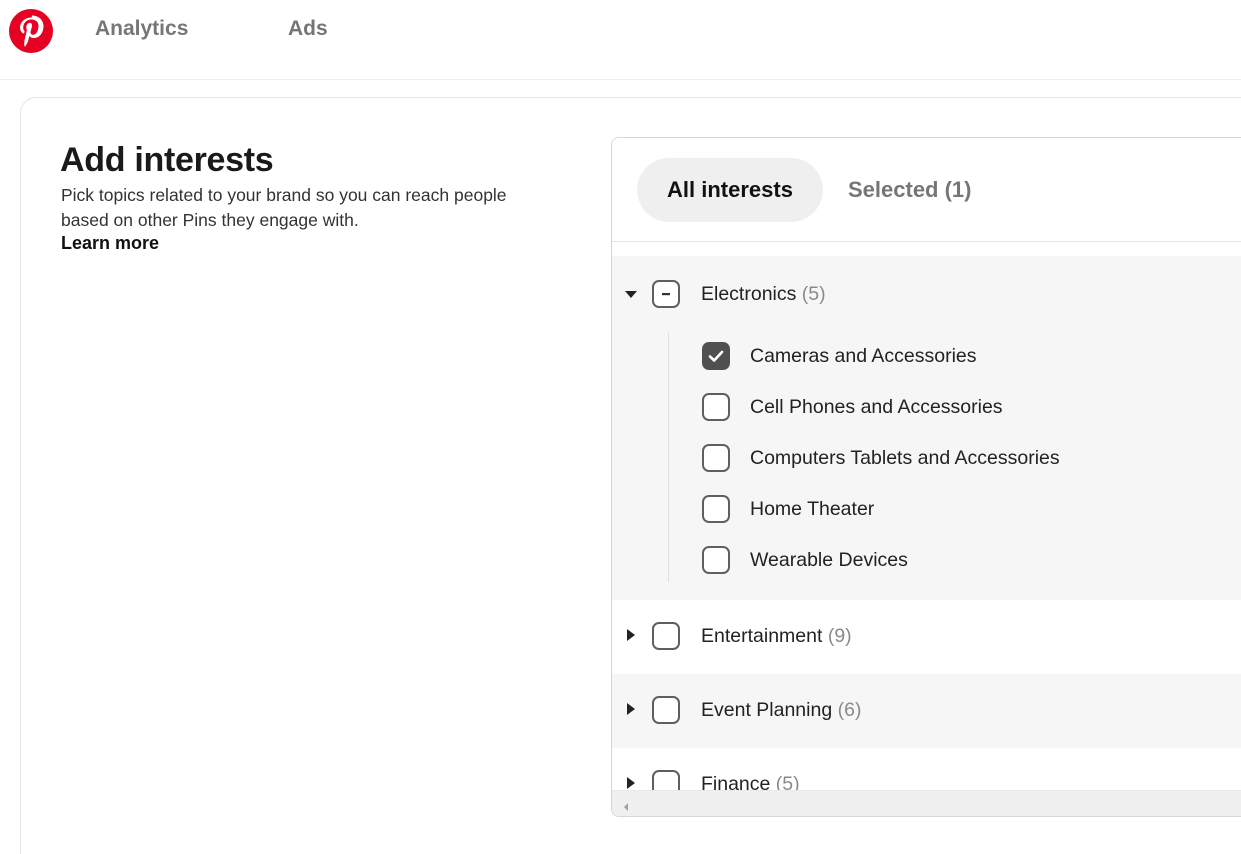 This screenshot has height=854, width=1241. I want to click on subcategory-label: Cameras and Accessories, so click(863, 356).